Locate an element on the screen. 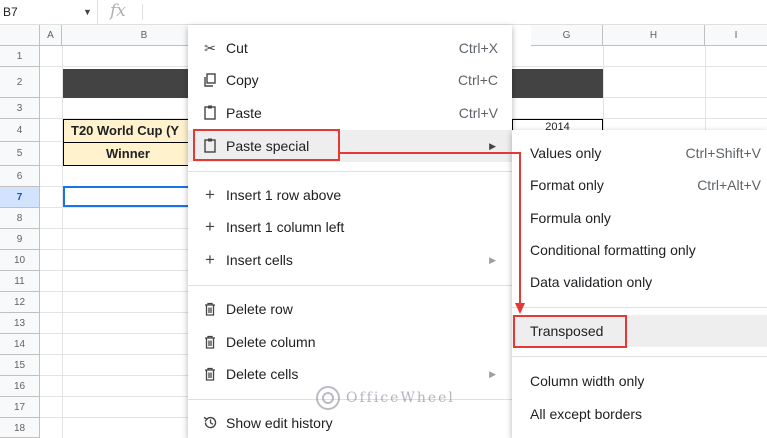 This screenshot has height=438, width=767. cell-f4: 2014 is located at coordinates (557, 124).